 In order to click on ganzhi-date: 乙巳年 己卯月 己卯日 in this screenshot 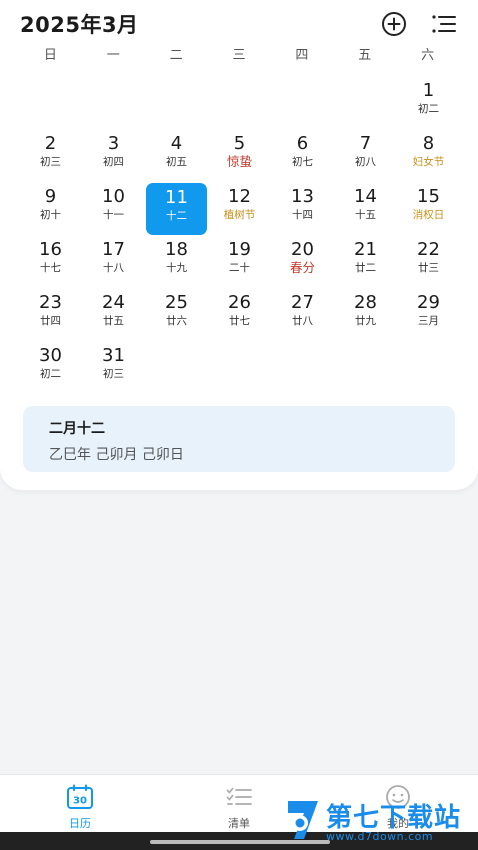, I will do `click(116, 455)`.